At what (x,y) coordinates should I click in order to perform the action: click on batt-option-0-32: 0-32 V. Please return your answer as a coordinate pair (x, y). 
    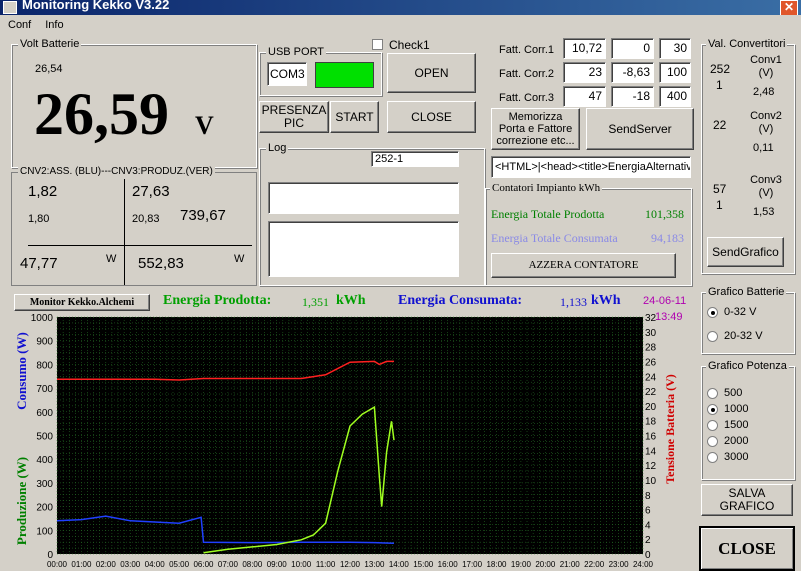
    Looking at the image, I should click on (740, 312).